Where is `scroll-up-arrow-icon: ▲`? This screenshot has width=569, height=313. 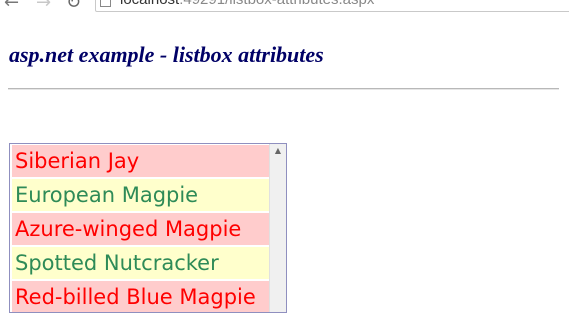
scroll-up-arrow-icon: ▲ is located at coordinates (278, 151).